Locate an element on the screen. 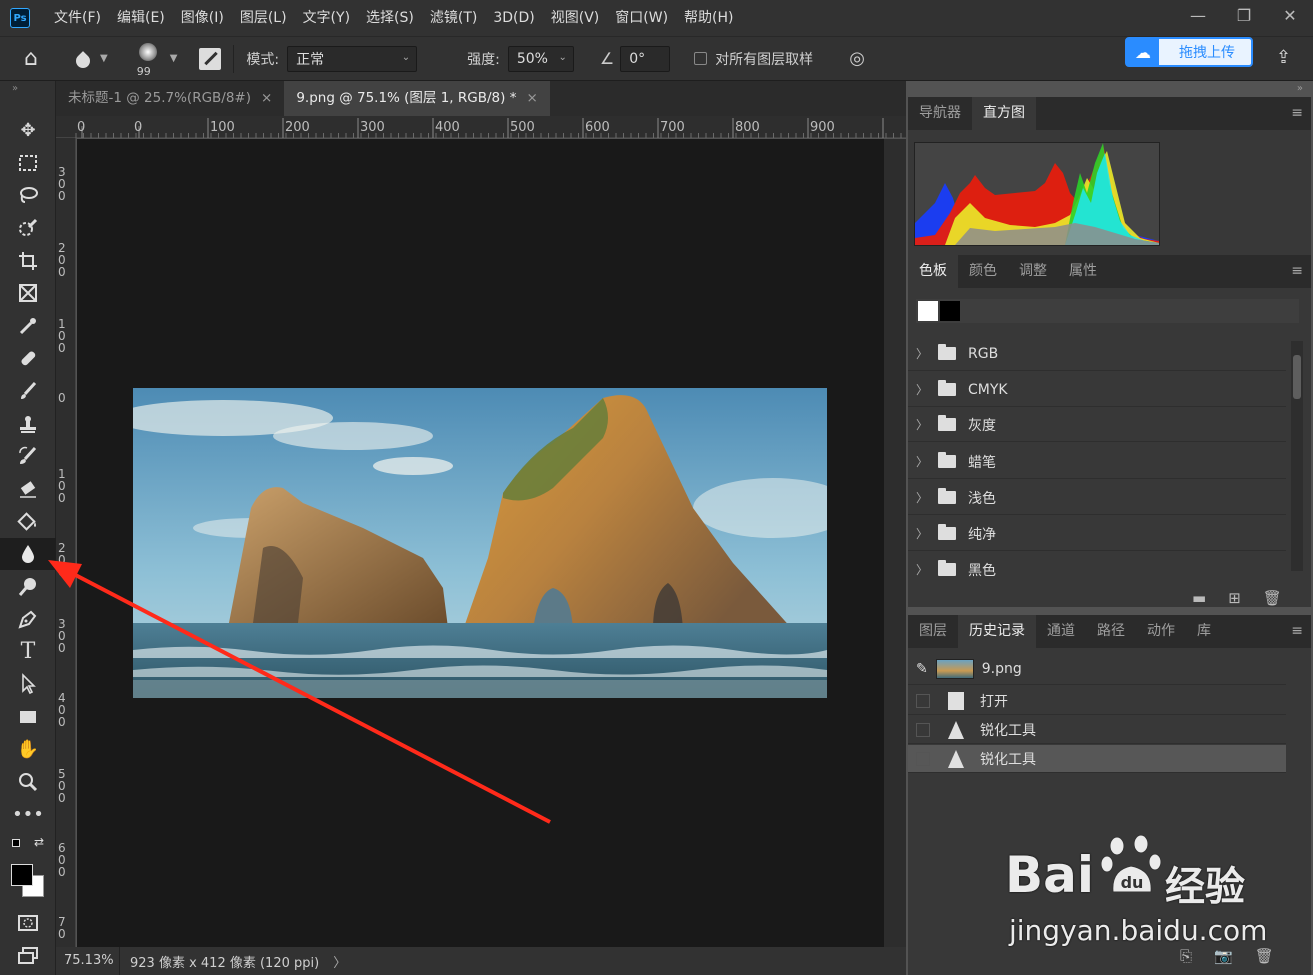 The image size is (1313, 975). color-picker is located at coordinates (27, 884).